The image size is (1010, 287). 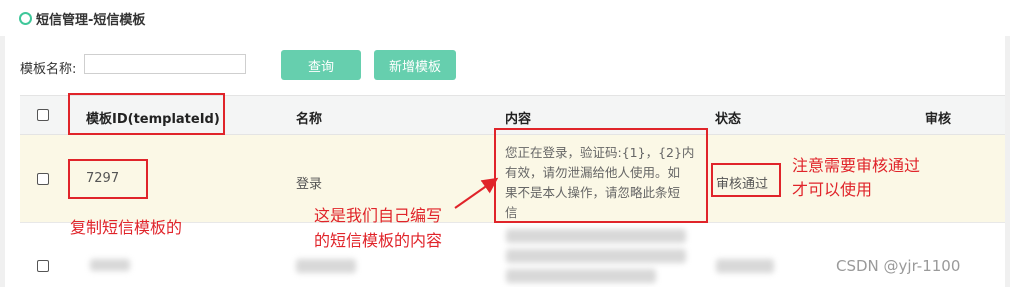 I want to click on col-review: 审核, so click(x=938, y=119).